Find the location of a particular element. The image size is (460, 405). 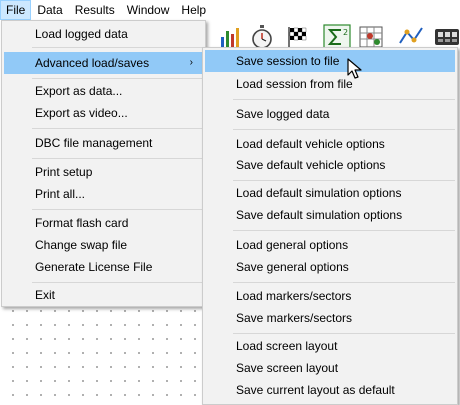

menu-item-save-default-vehicle-options: Save default vehicle options is located at coordinates (330, 165).